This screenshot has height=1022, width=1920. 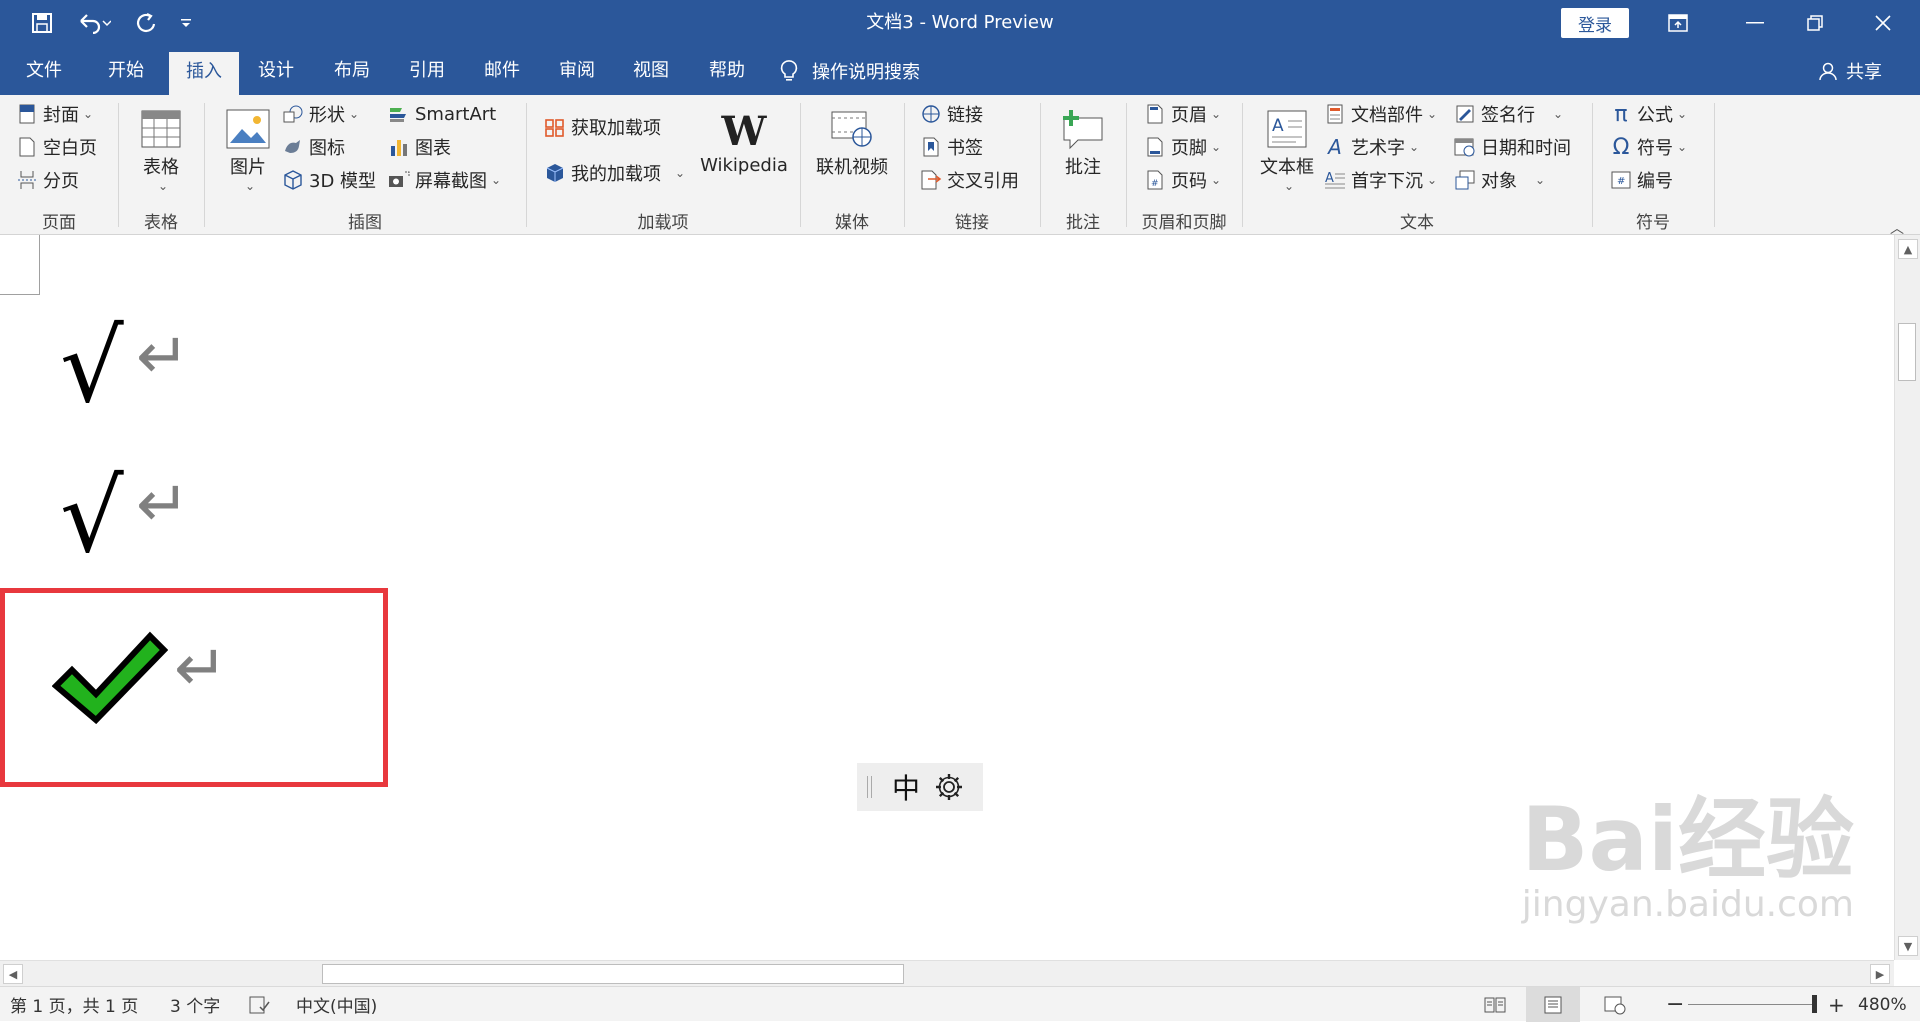 I want to click on print-layout-icon, so click(x=1553, y=1004).